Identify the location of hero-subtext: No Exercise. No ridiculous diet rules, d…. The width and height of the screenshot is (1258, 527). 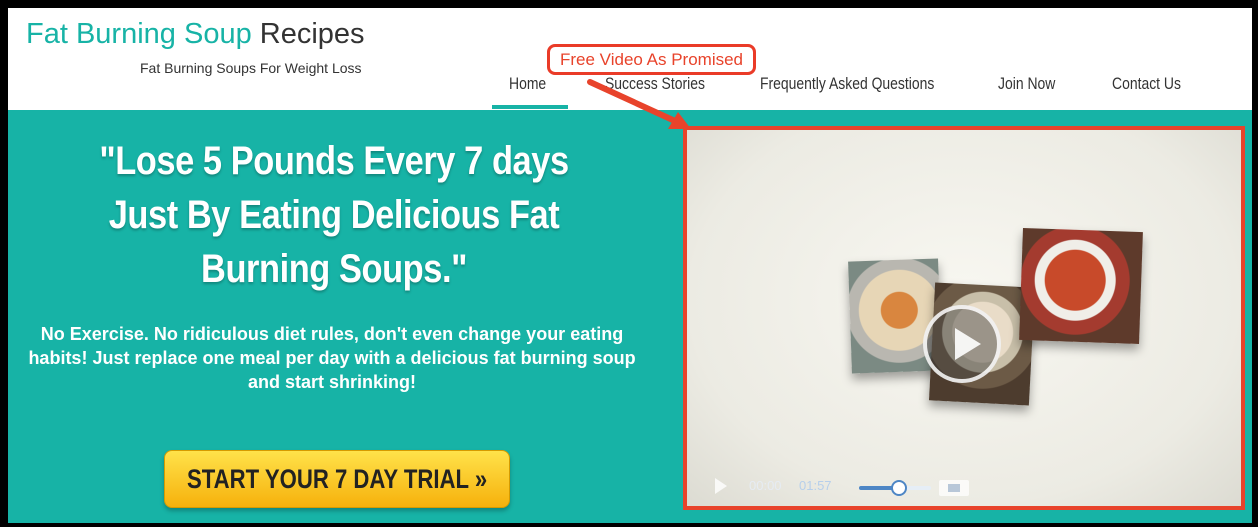
(332, 358).